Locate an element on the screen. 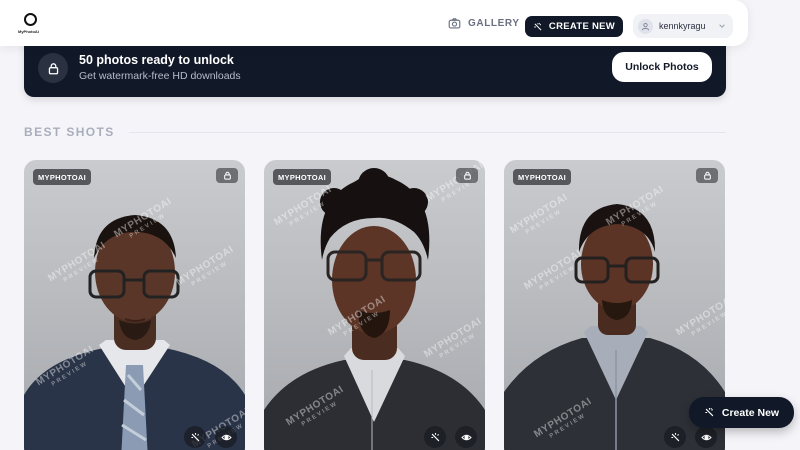  unlock-photos-button: Unlock Photos is located at coordinates (662, 67).